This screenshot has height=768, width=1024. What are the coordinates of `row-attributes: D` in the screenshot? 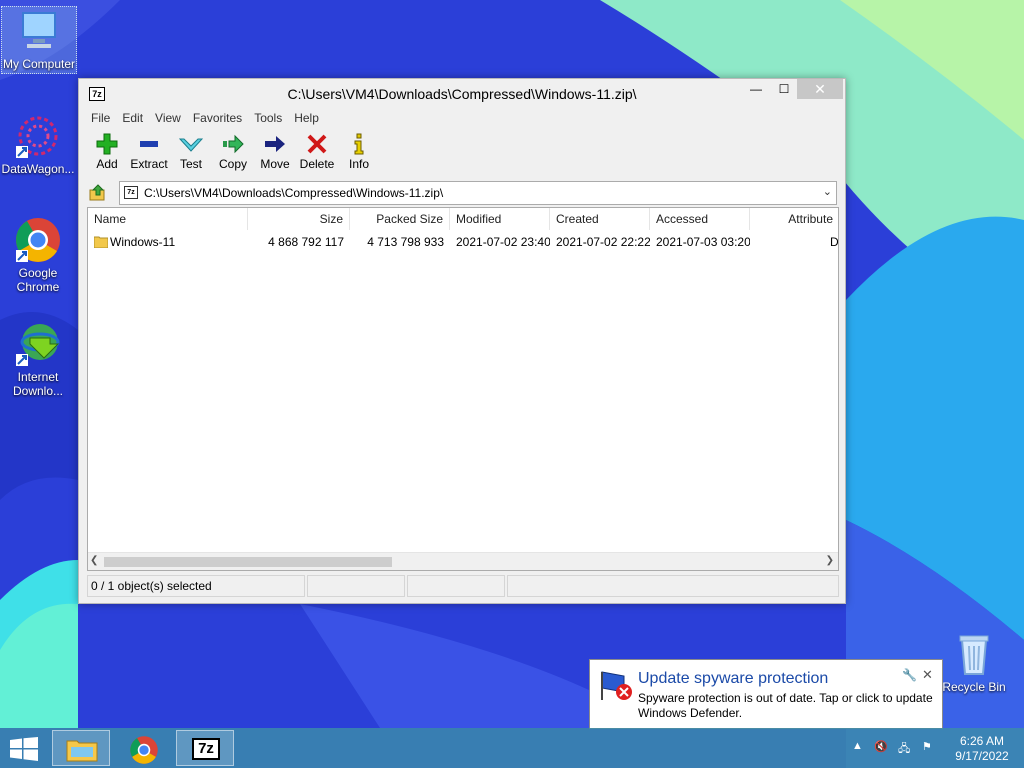 It's located at (834, 242).